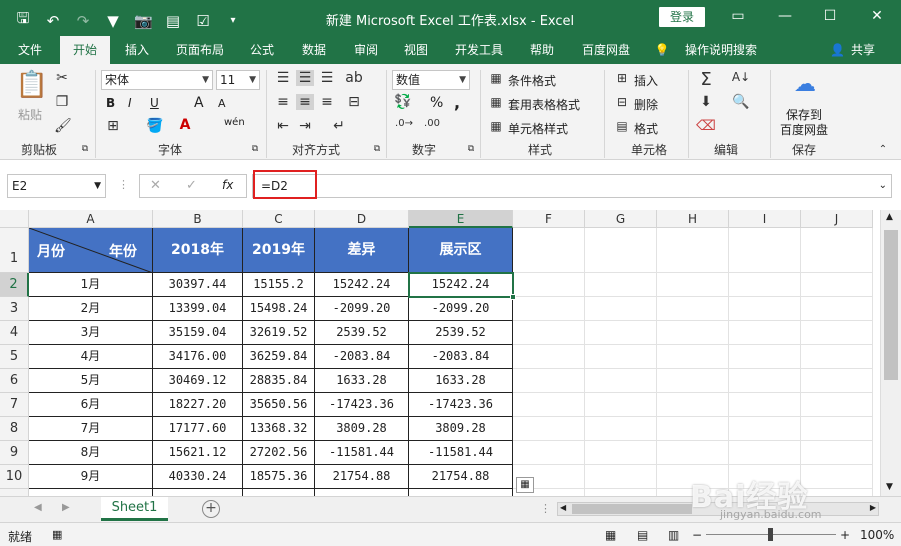 This screenshot has width=901, height=546. I want to click on table-cell: 7月, so click(91, 429).